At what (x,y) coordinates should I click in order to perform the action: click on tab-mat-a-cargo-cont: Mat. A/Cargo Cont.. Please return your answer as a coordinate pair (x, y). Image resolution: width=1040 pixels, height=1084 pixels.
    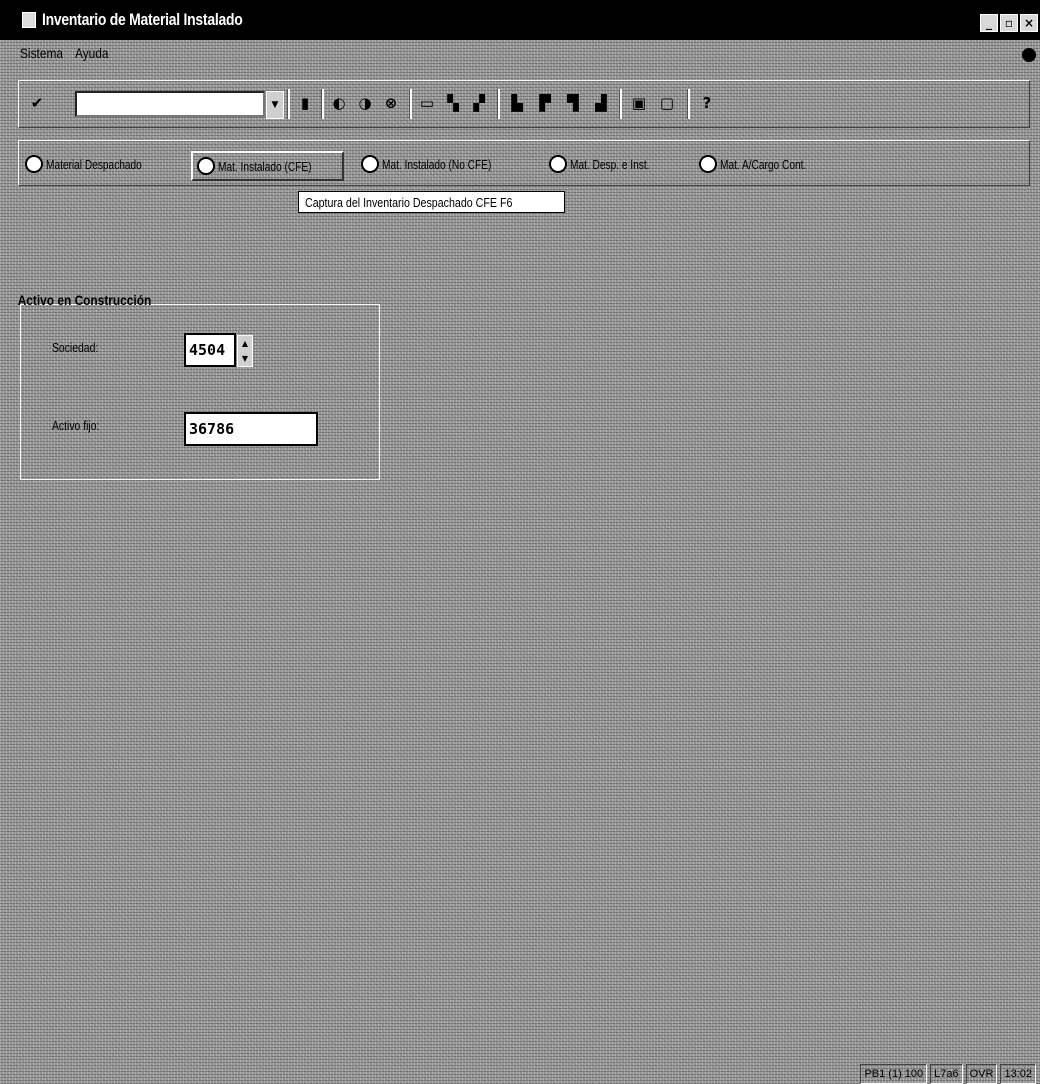
    Looking at the image, I should click on (765, 164).